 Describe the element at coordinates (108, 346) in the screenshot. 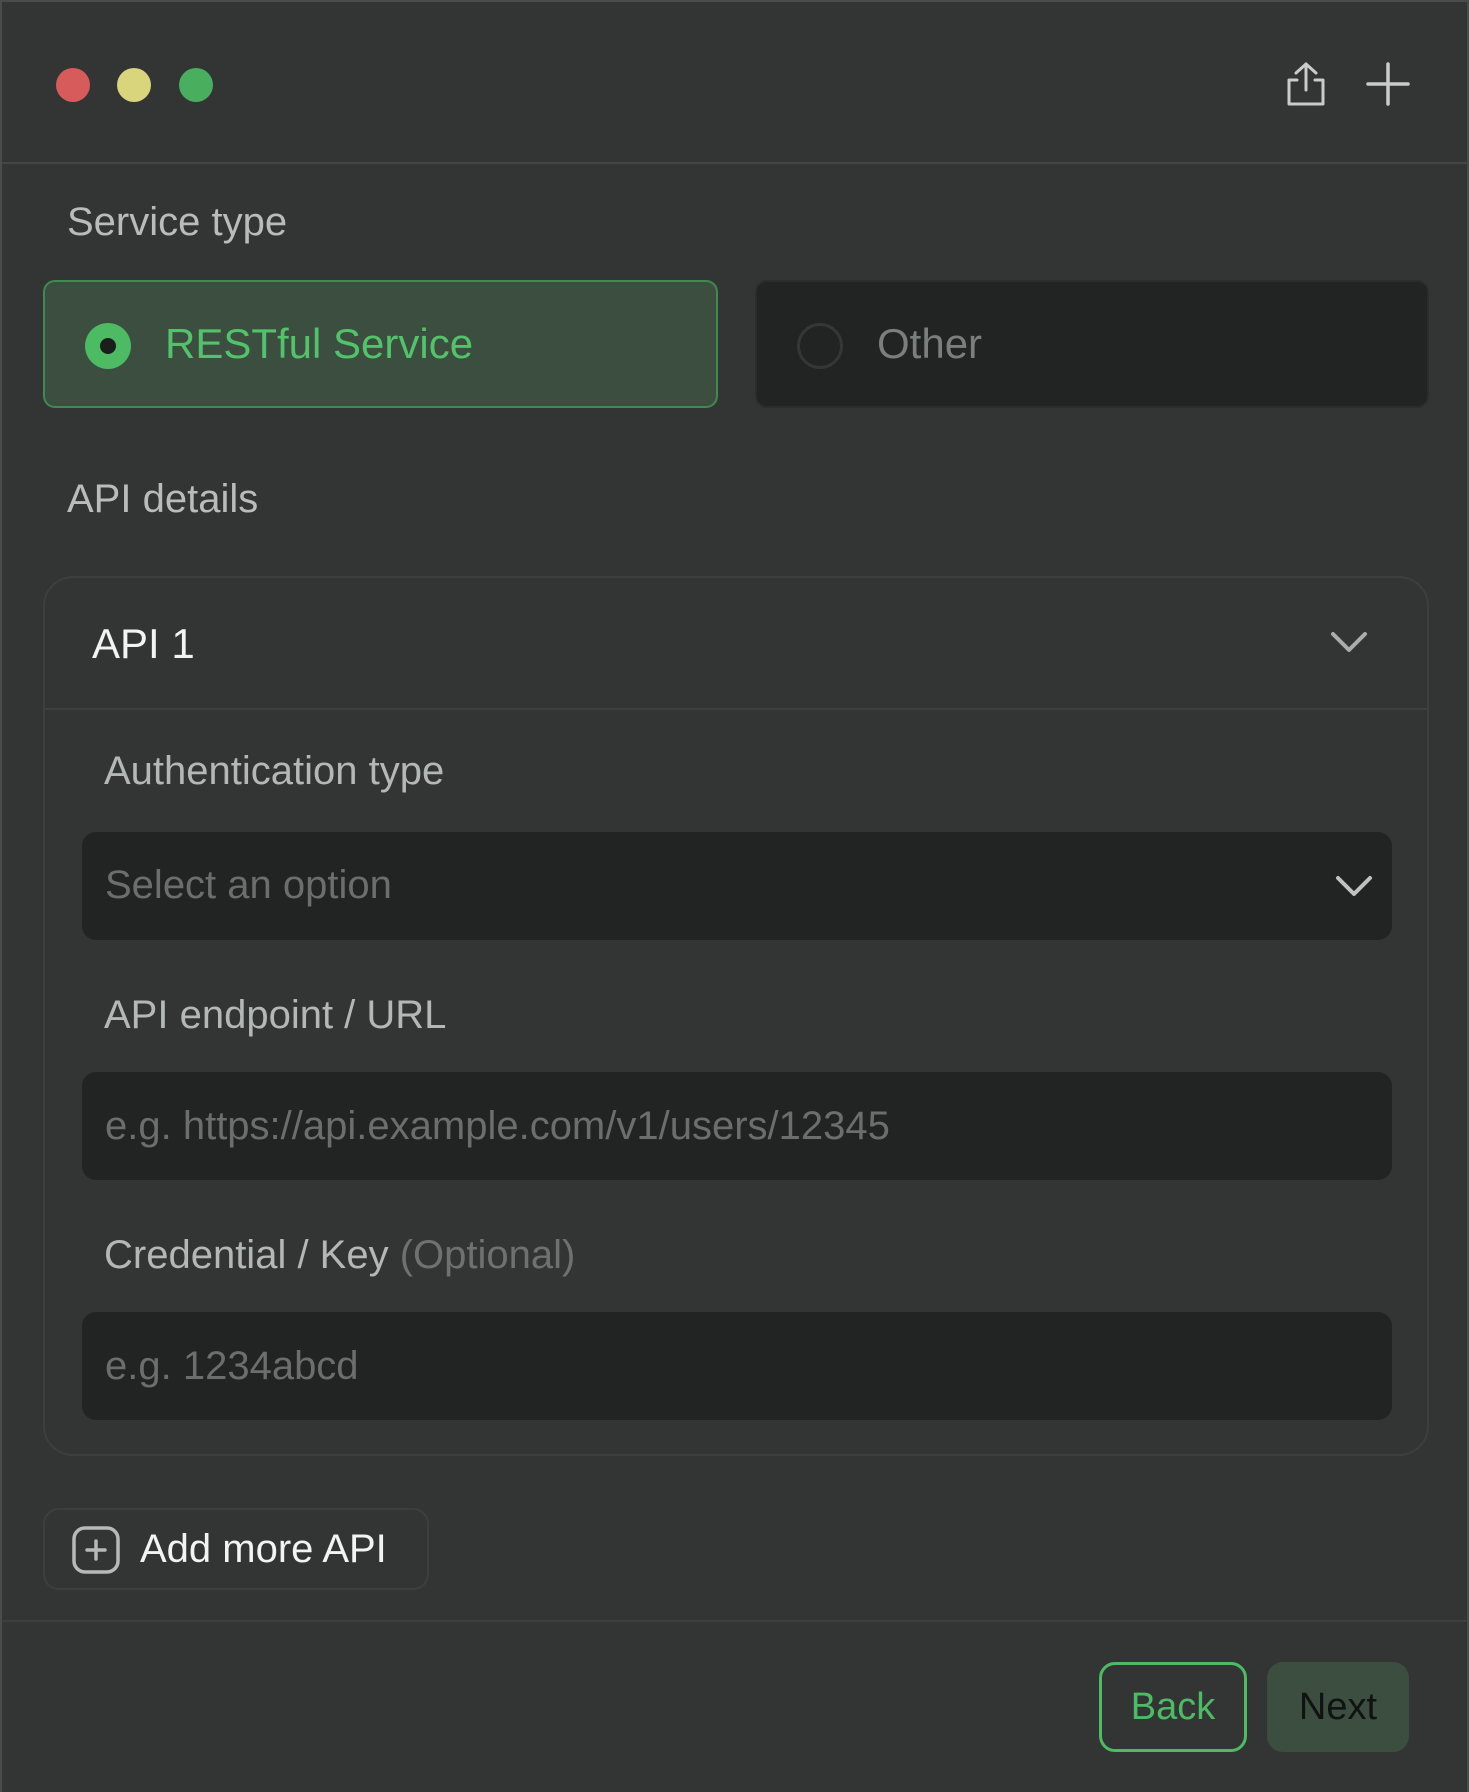

I see `radio-selected-icon` at that location.